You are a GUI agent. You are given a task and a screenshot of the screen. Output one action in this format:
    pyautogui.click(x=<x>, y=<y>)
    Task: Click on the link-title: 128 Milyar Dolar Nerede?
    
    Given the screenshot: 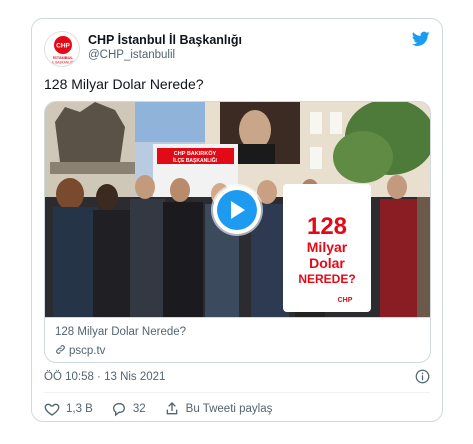 What is the action you would take?
    pyautogui.click(x=120, y=332)
    